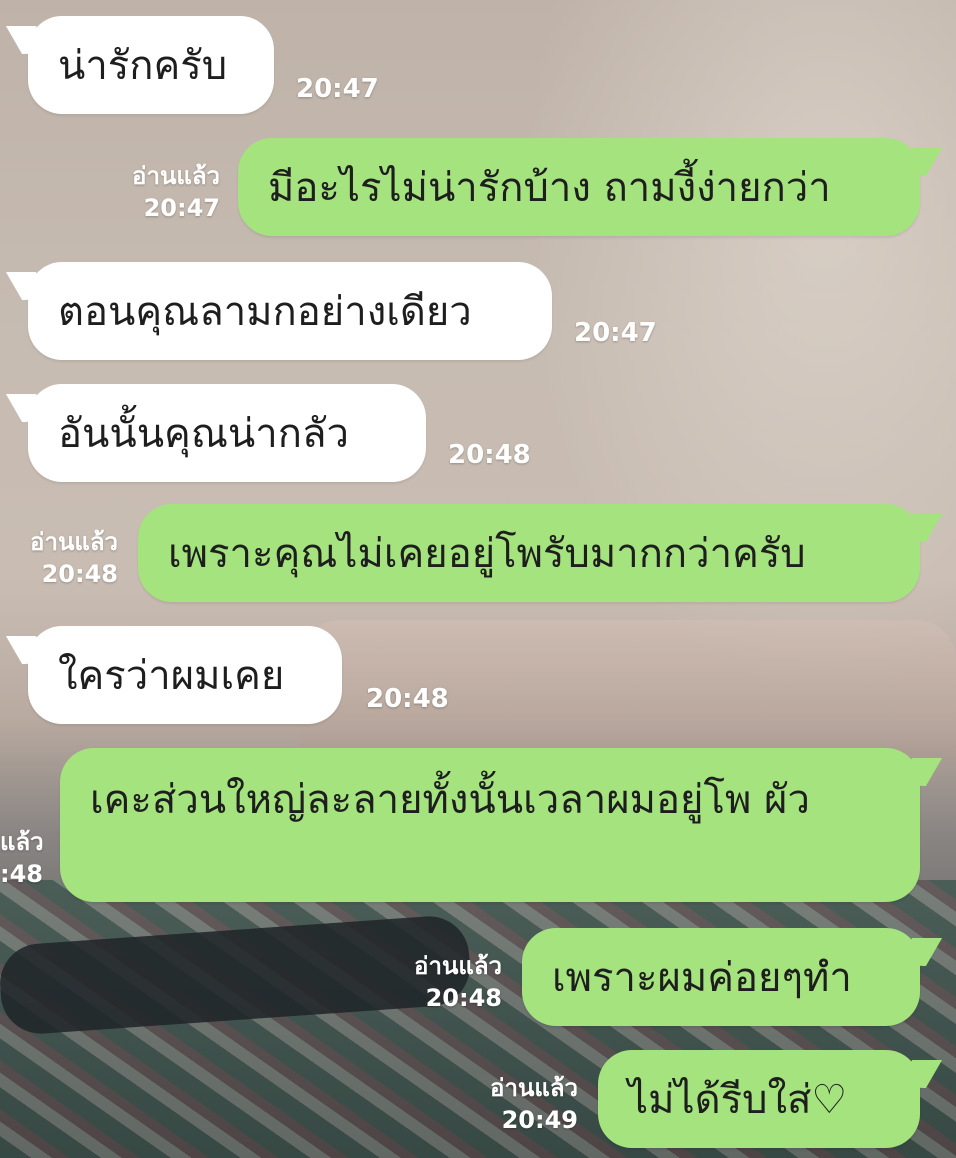 The image size is (956, 1158). Describe the element at coordinates (22, 842) in the screenshot. I see `read-receipt: แล้ว` at that location.